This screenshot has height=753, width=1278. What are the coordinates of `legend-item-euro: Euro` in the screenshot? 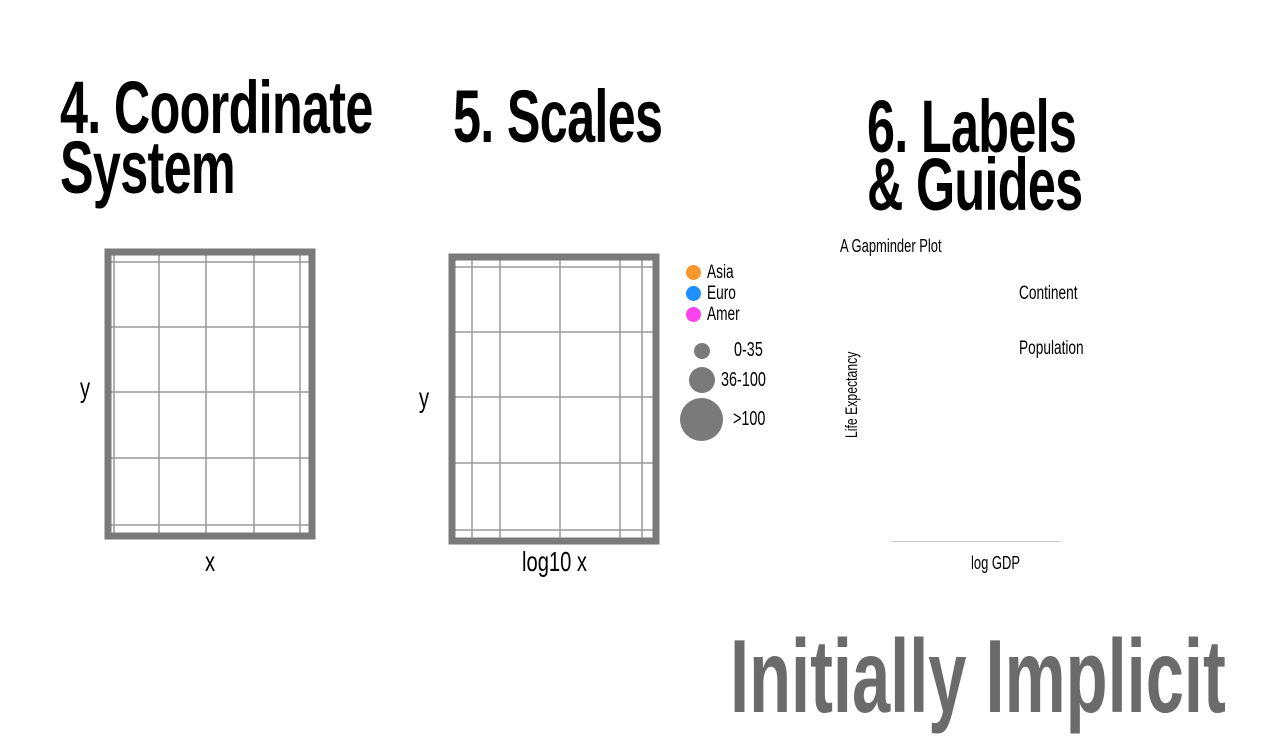 It's located at (719, 293).